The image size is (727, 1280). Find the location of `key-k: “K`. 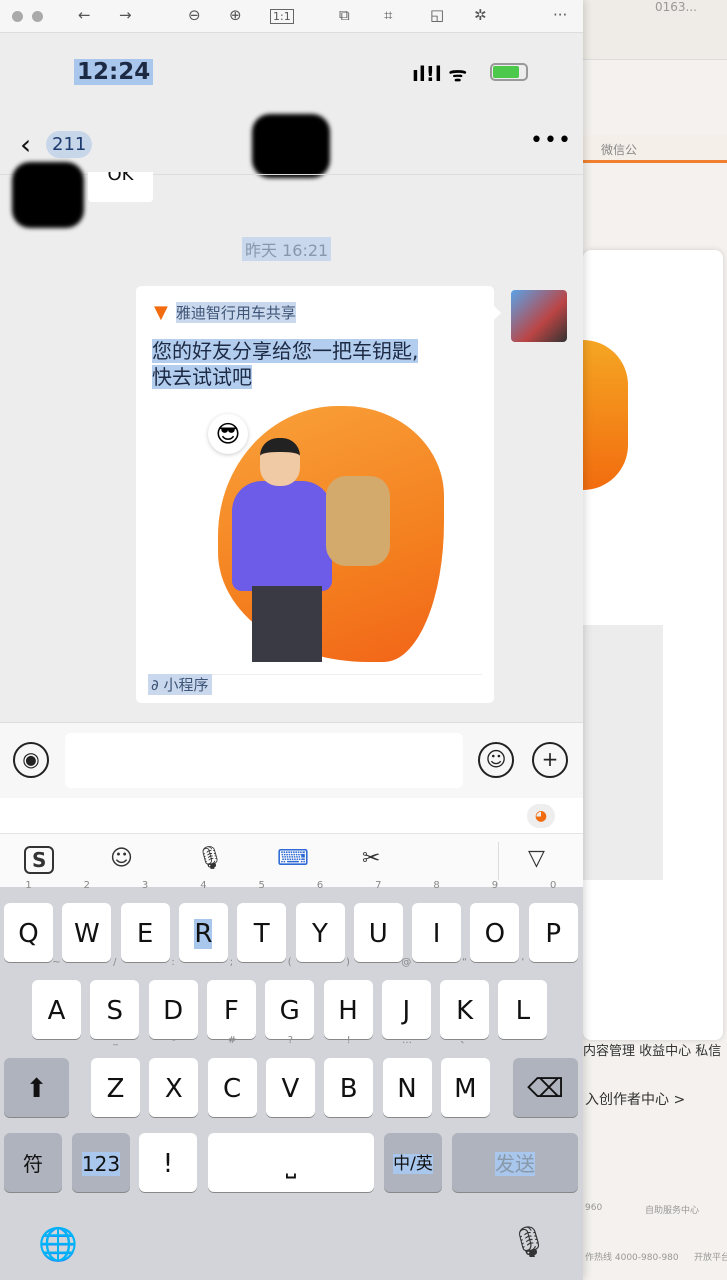

key-k: “K is located at coordinates (465, 998).